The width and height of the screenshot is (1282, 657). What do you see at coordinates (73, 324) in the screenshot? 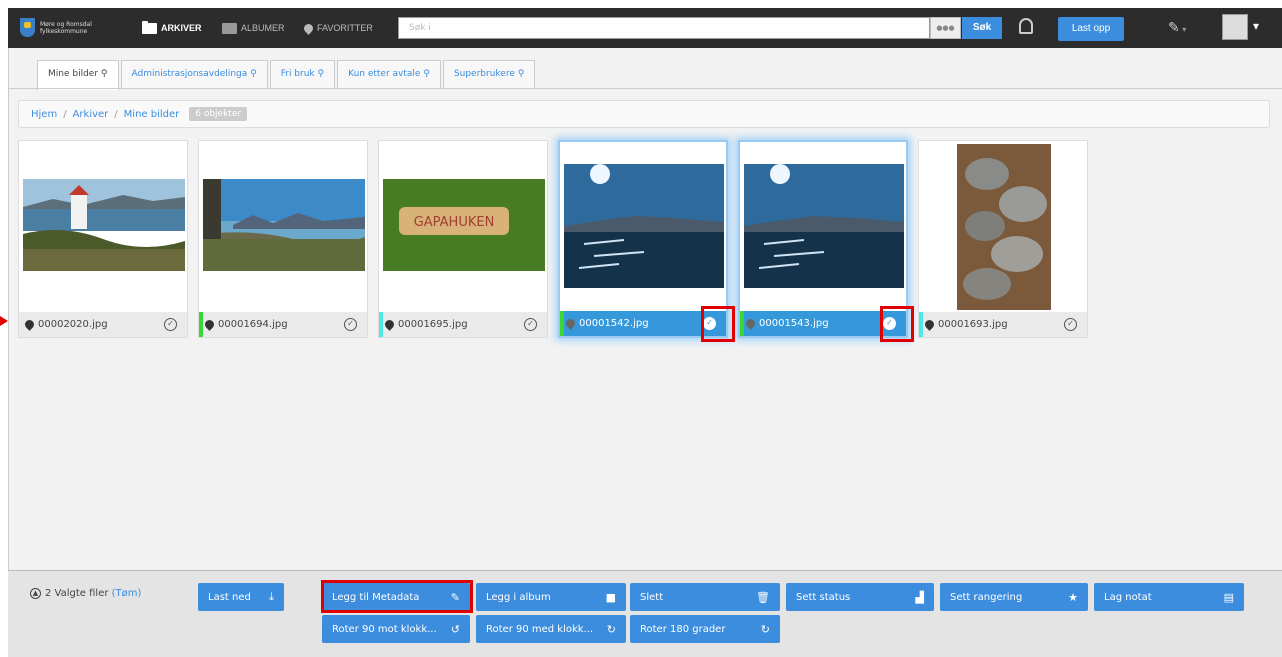
I see `image-filename: 00002020.jpg` at bounding box center [73, 324].